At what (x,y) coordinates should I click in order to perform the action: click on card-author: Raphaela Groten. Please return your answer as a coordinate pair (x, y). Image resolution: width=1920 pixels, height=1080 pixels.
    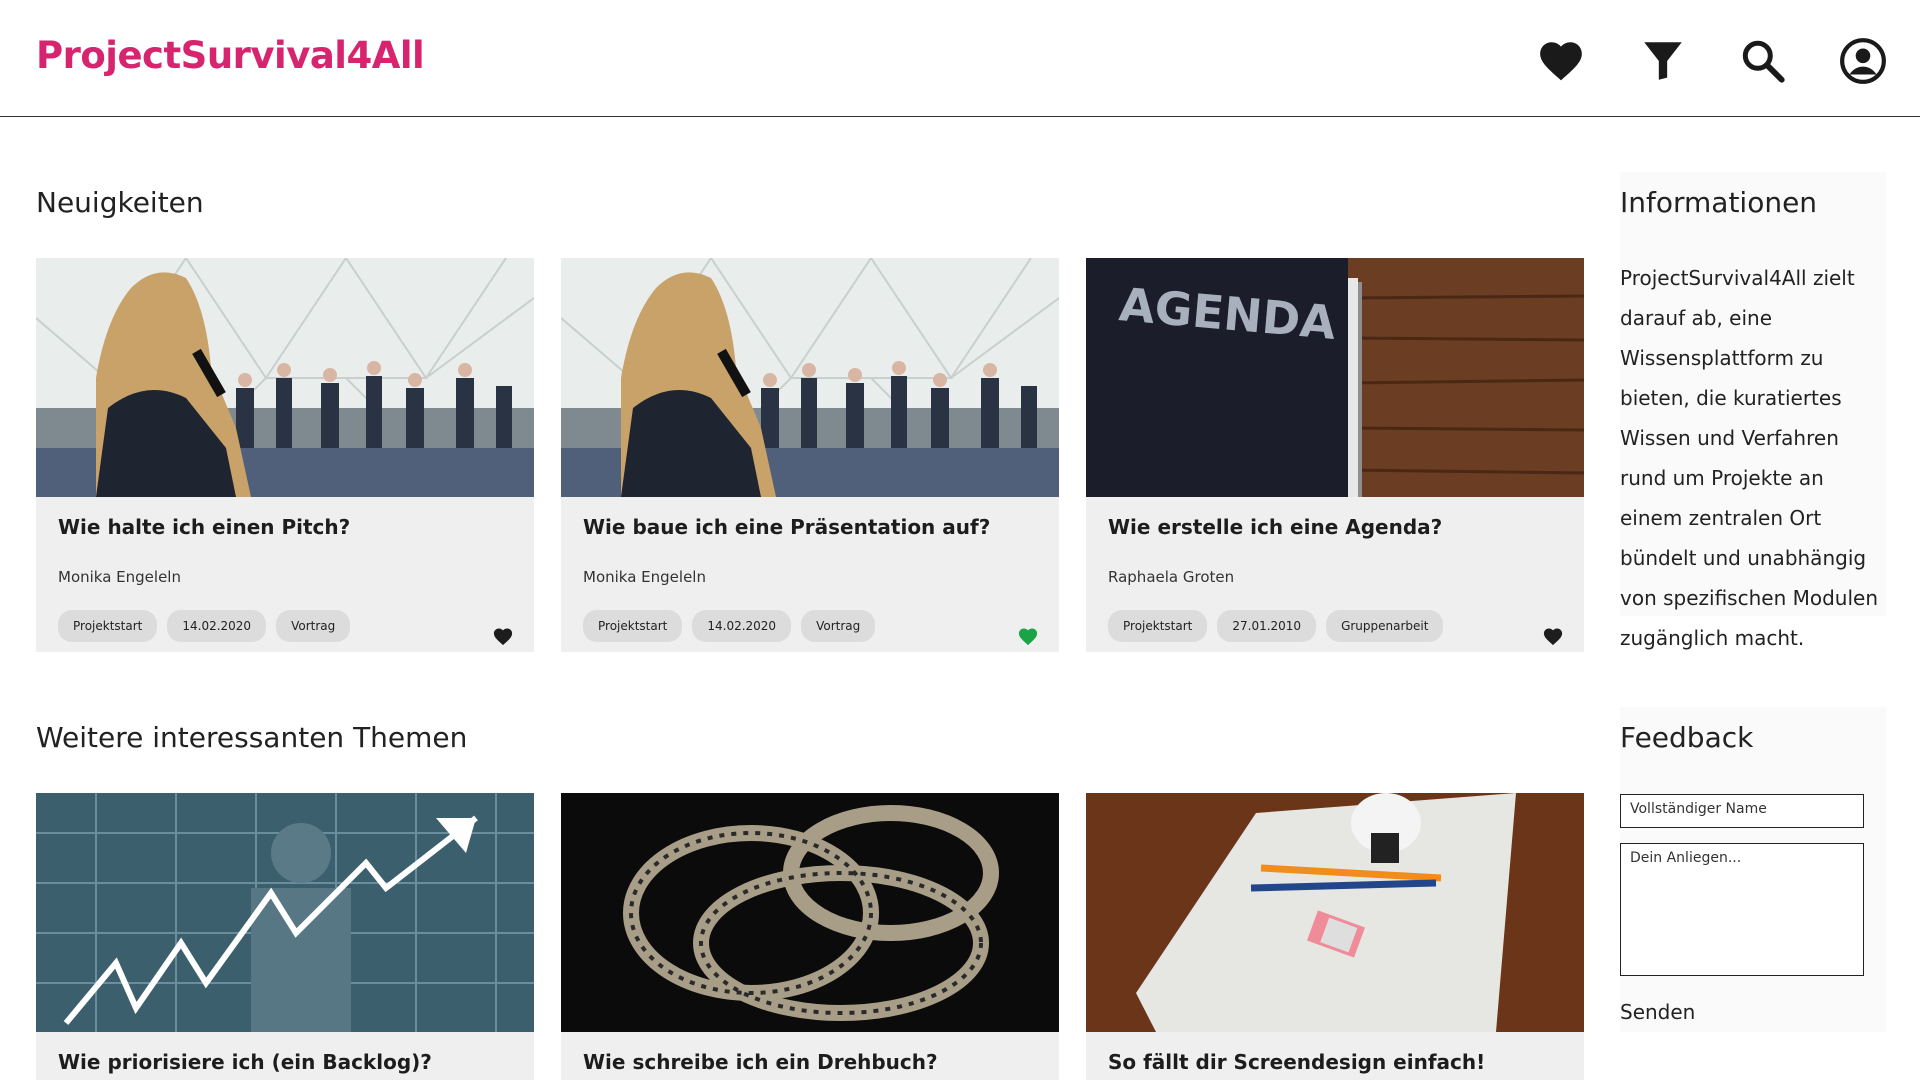
    Looking at the image, I should click on (1171, 577).